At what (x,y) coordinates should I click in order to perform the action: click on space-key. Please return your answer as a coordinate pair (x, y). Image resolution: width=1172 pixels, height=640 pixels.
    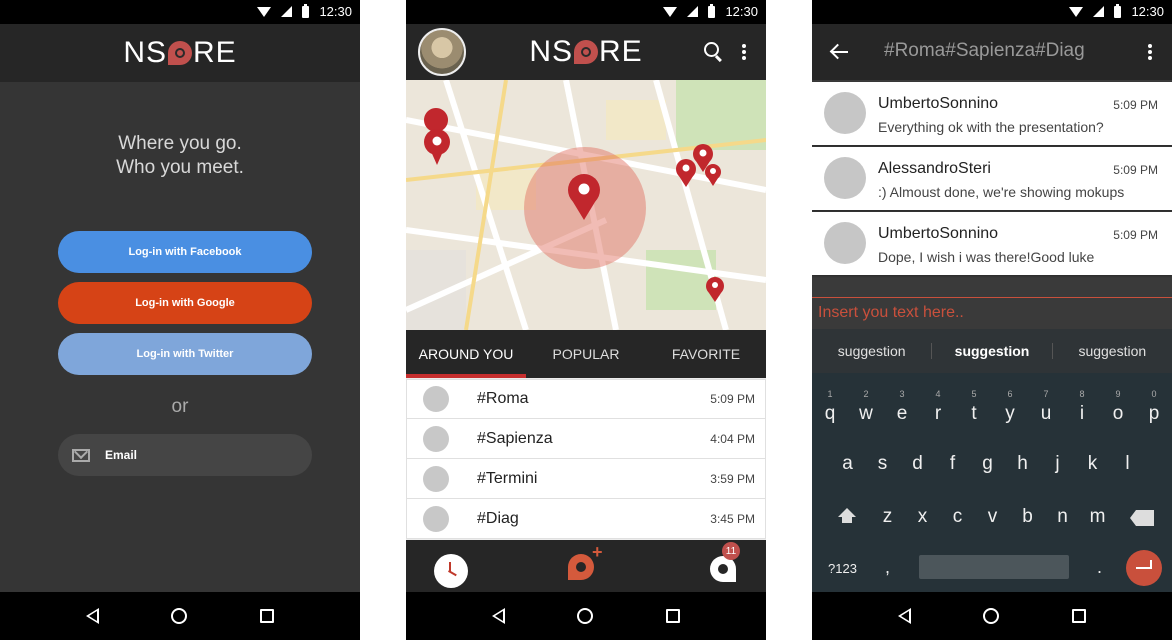
    Looking at the image, I should click on (994, 567).